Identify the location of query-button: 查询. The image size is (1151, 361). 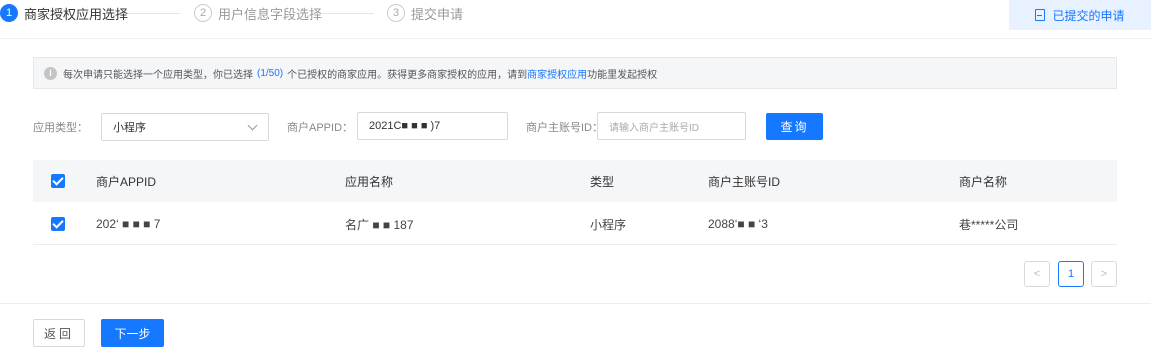
(794, 126).